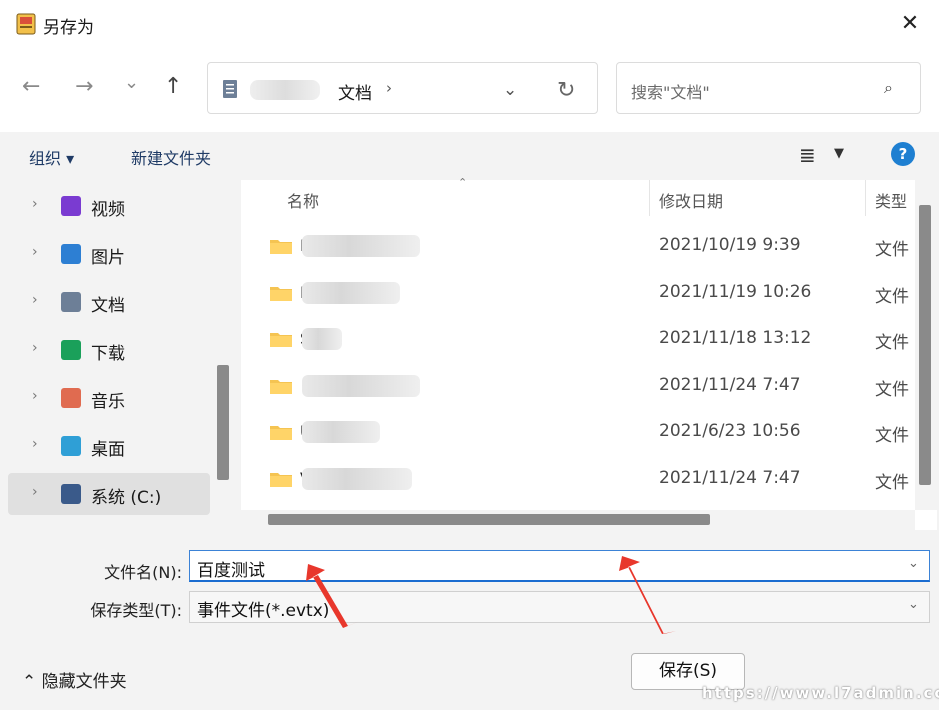 Image resolution: width=939 pixels, height=710 pixels. I want to click on watermark-text: https://www.l7admin.cc, so click(820, 693).